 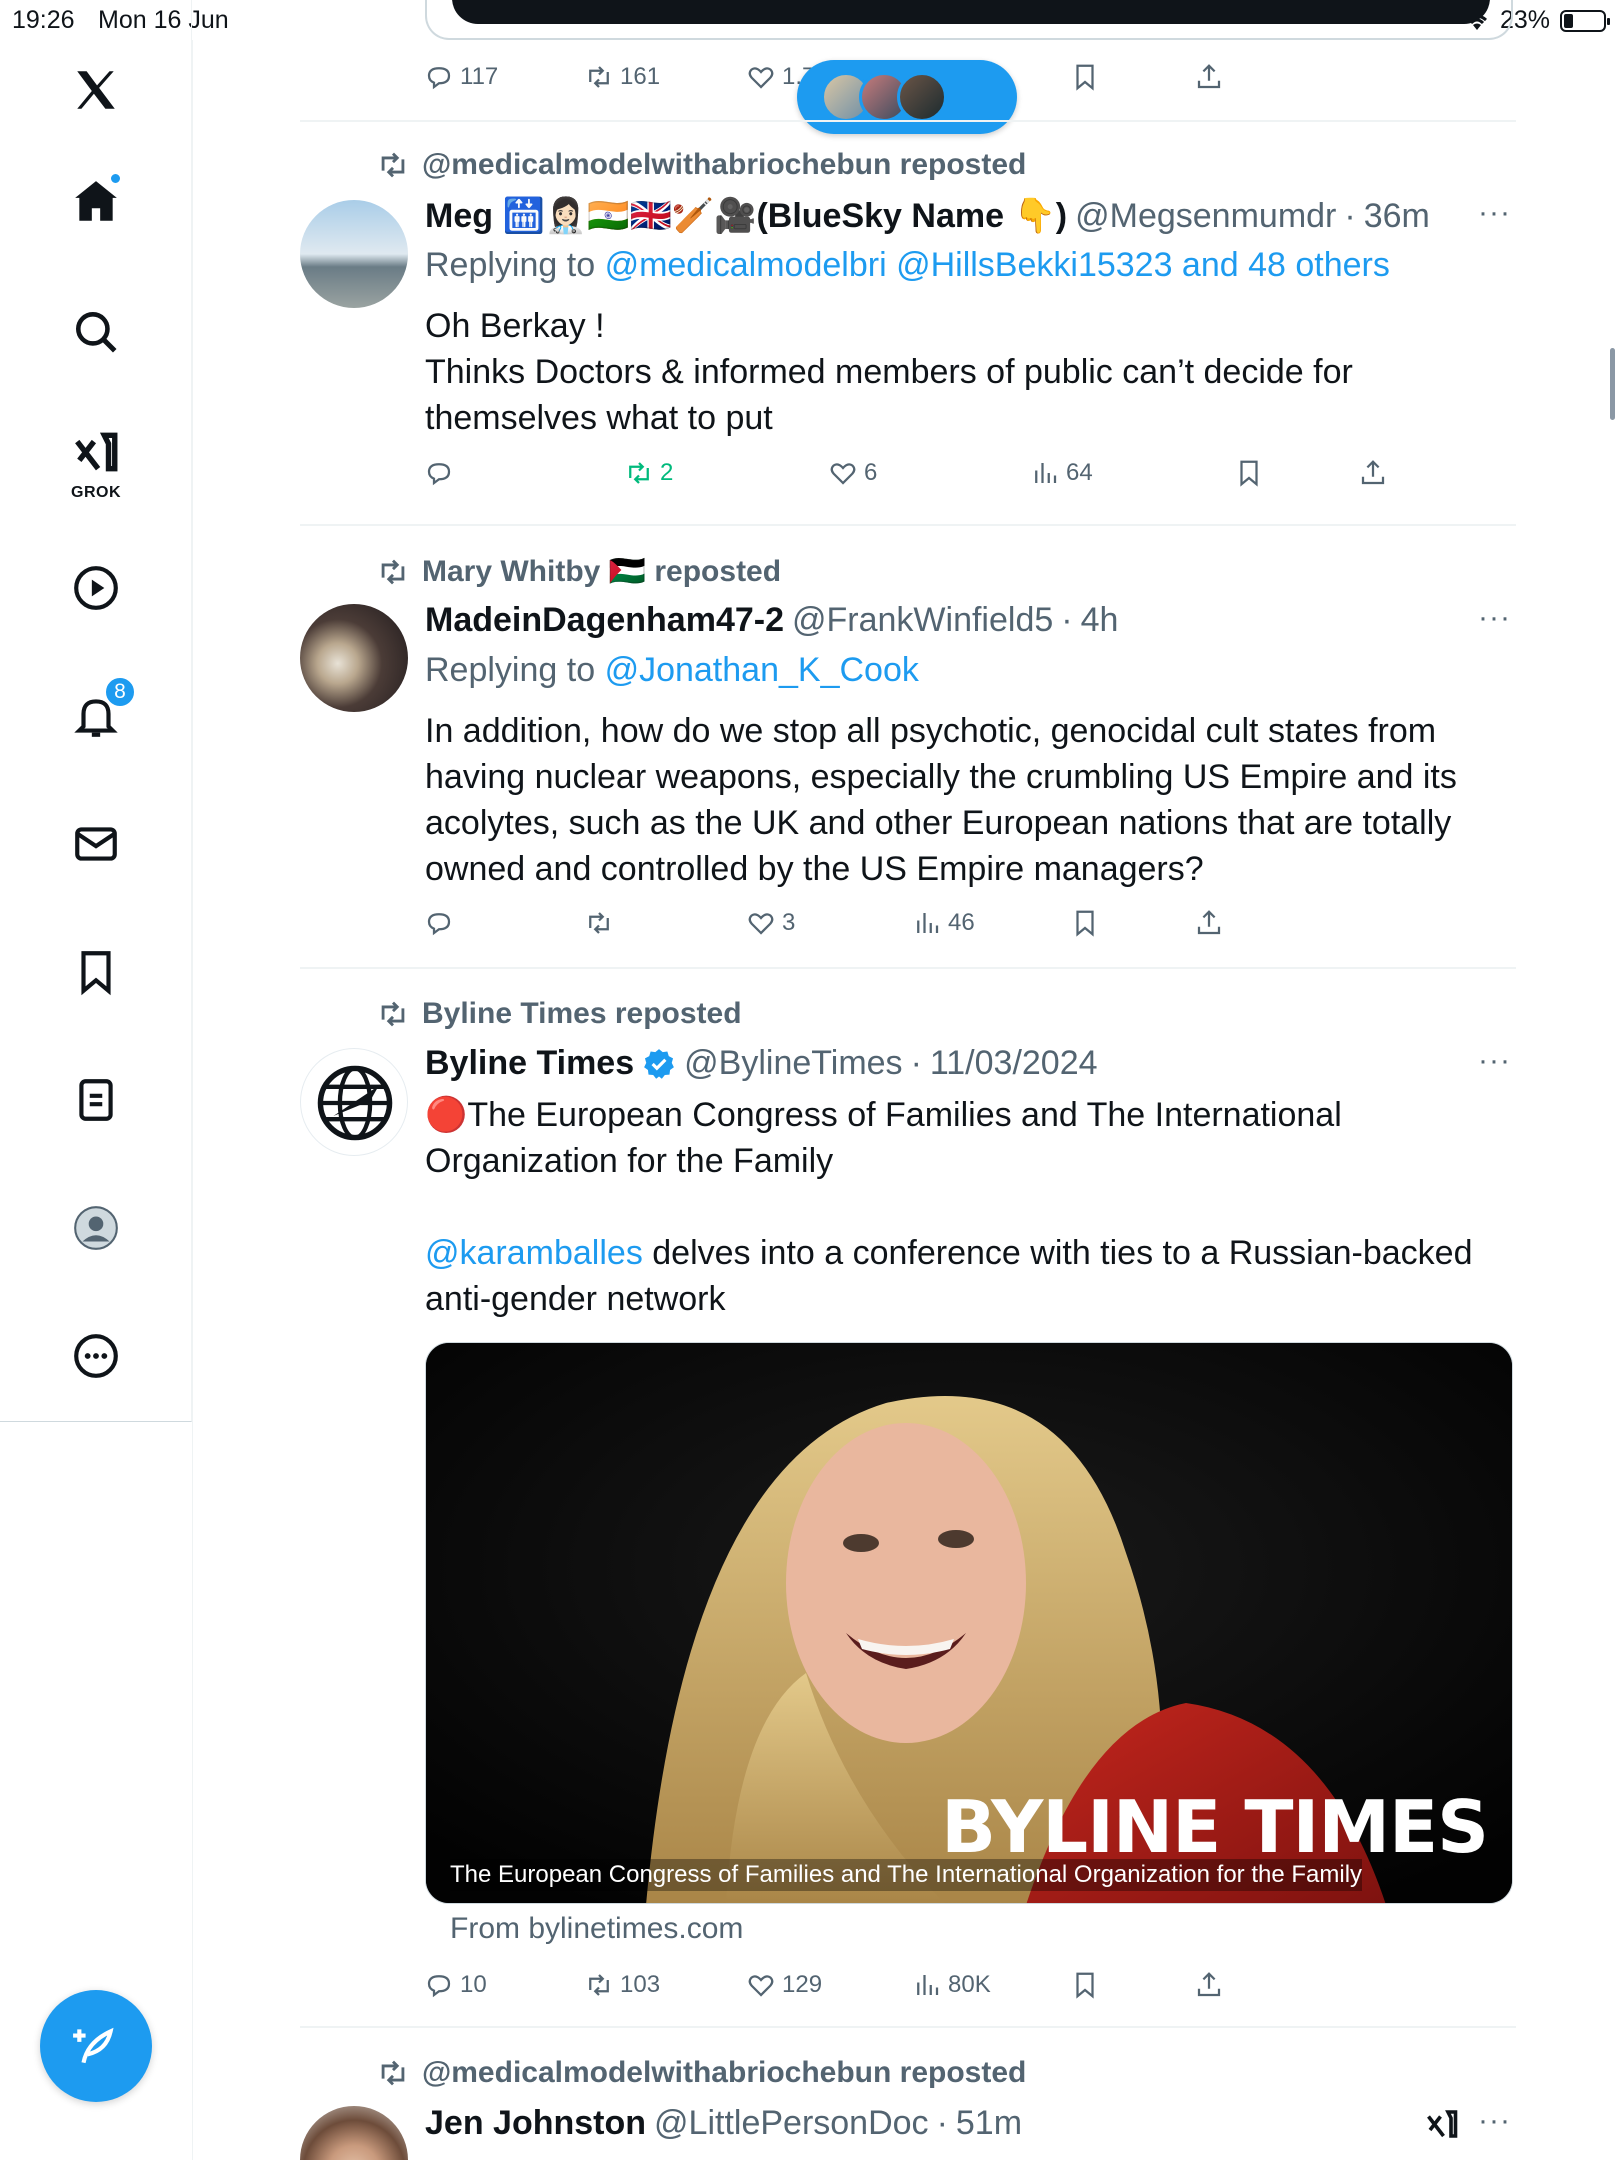 I want to click on replying-to-mentions: @Jonathan_K_Cook, so click(x=762, y=670).